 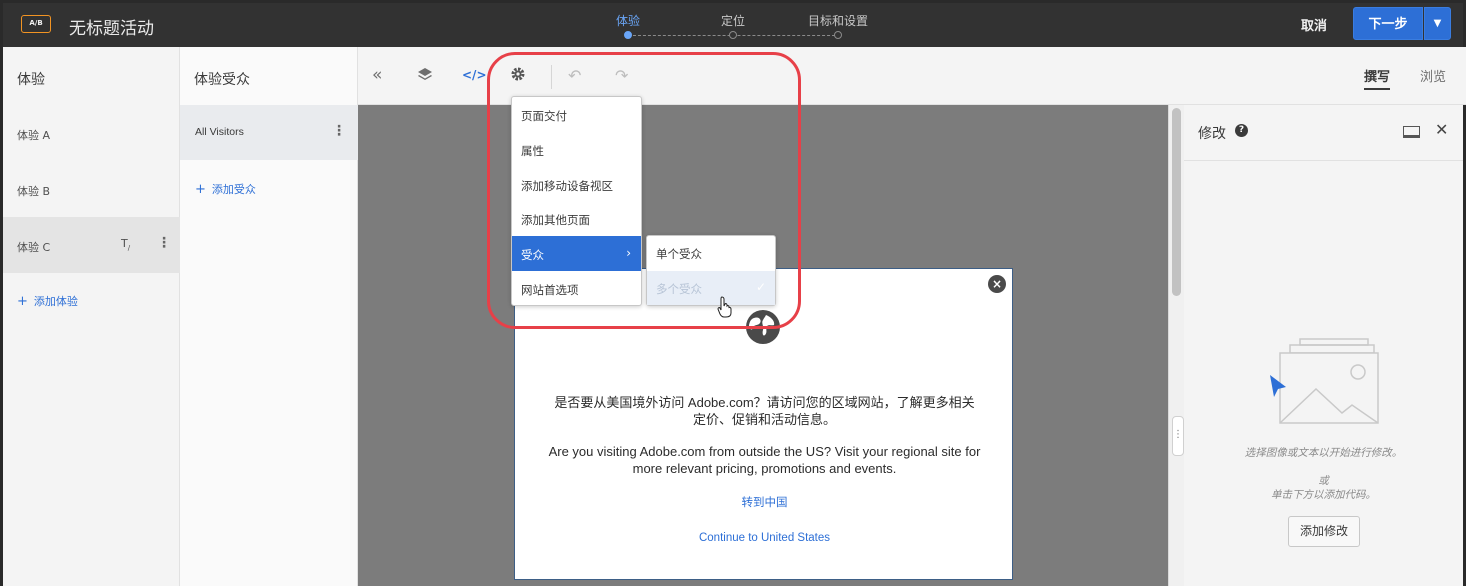 I want to click on menu-item-add-other-page: 添加其他页面, so click(x=576, y=218).